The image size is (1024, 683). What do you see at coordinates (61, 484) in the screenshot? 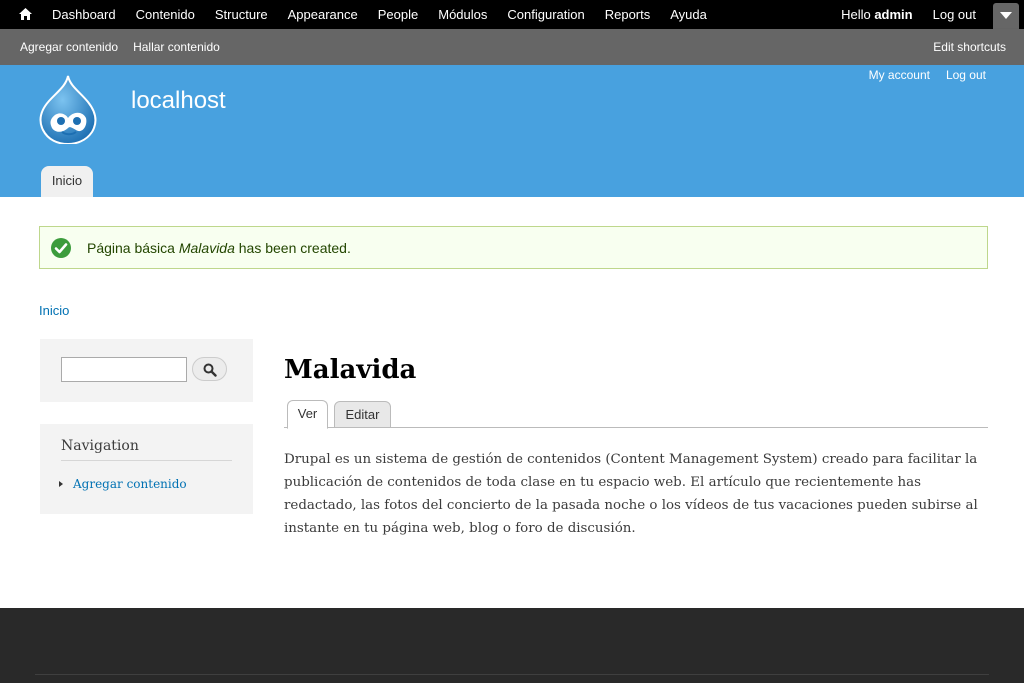
I see `bullet-icon` at bounding box center [61, 484].